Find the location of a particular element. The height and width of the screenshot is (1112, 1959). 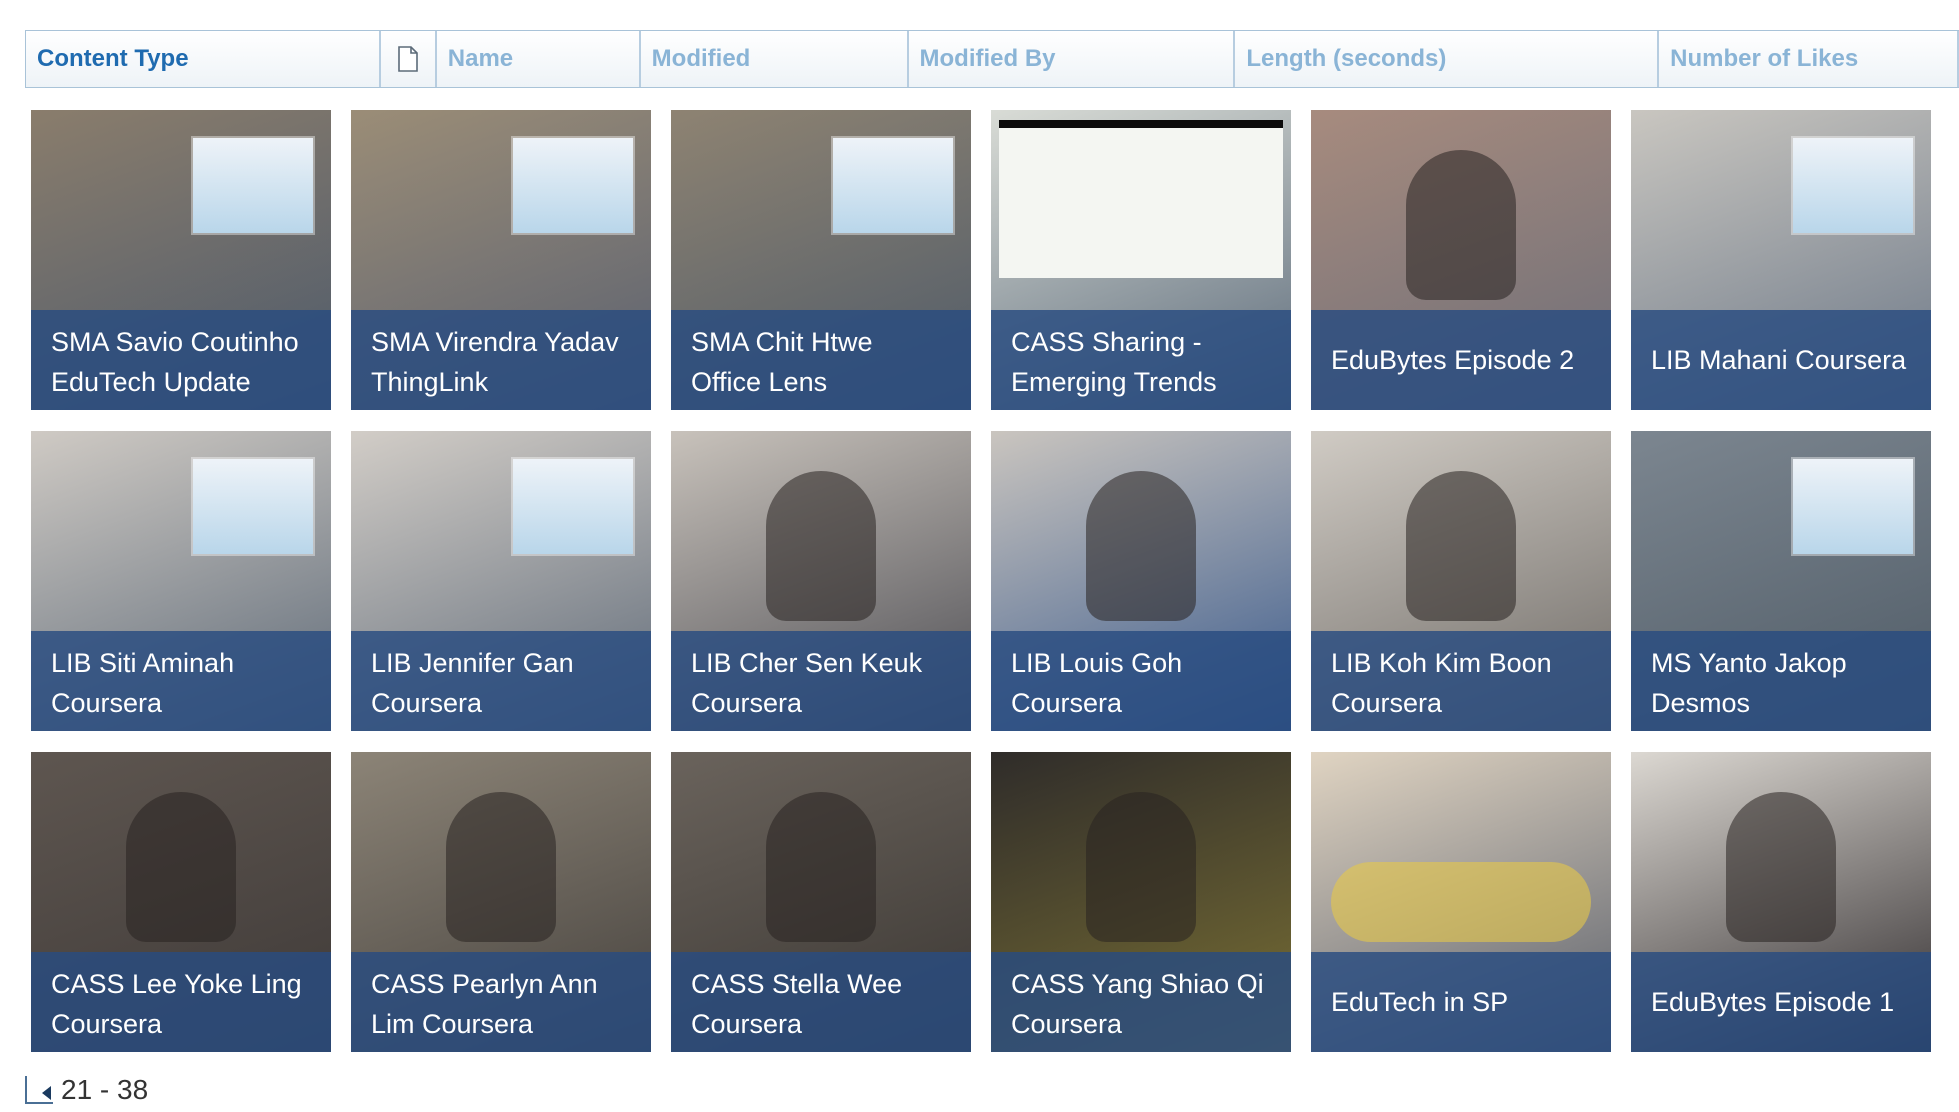

tile-caption: SMA Virendra Yadav ThingLink is located at coordinates (501, 360).